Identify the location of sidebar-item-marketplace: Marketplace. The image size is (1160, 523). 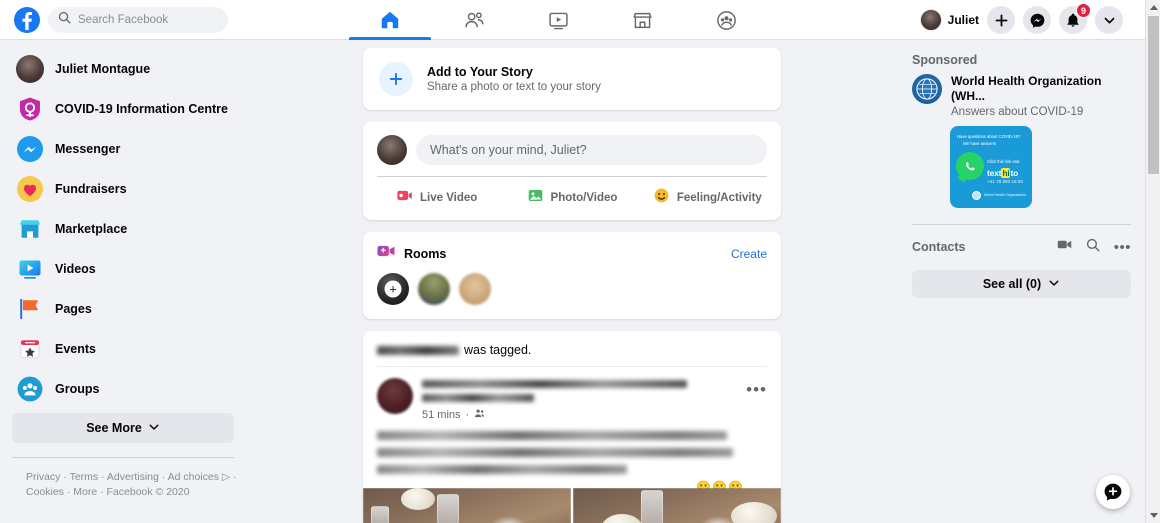
(122, 229).